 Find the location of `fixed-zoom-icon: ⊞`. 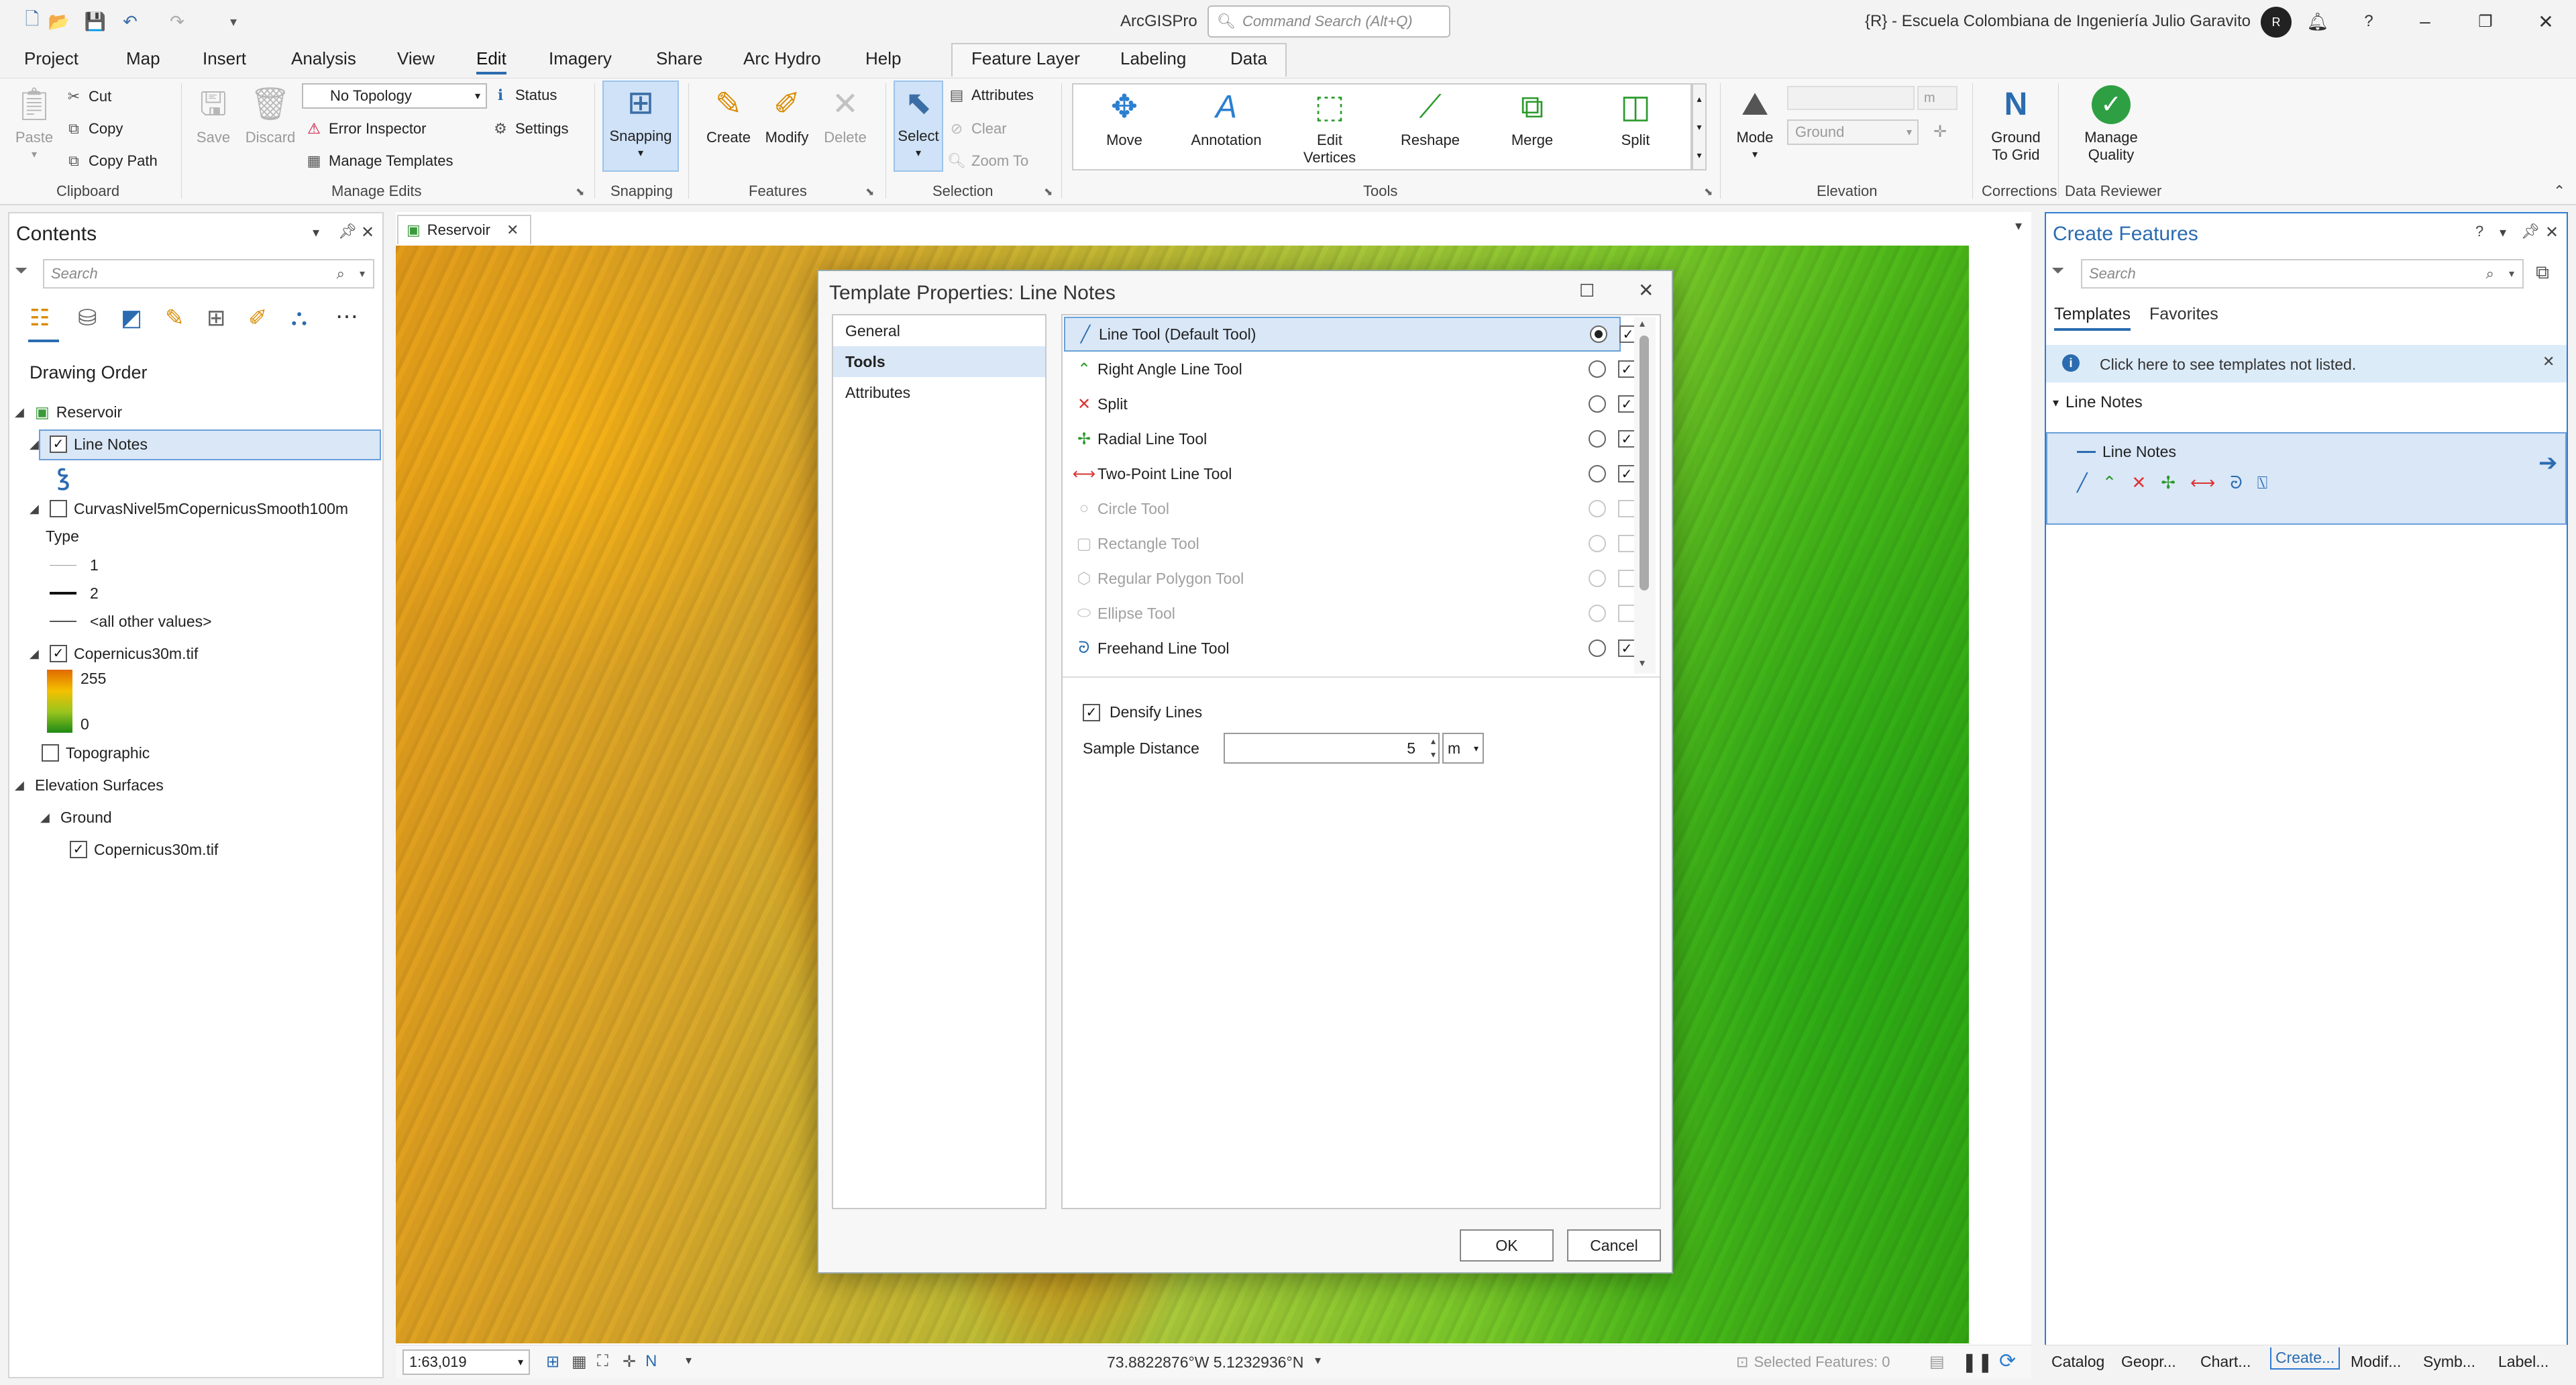

fixed-zoom-icon: ⊞ is located at coordinates (552, 1362).